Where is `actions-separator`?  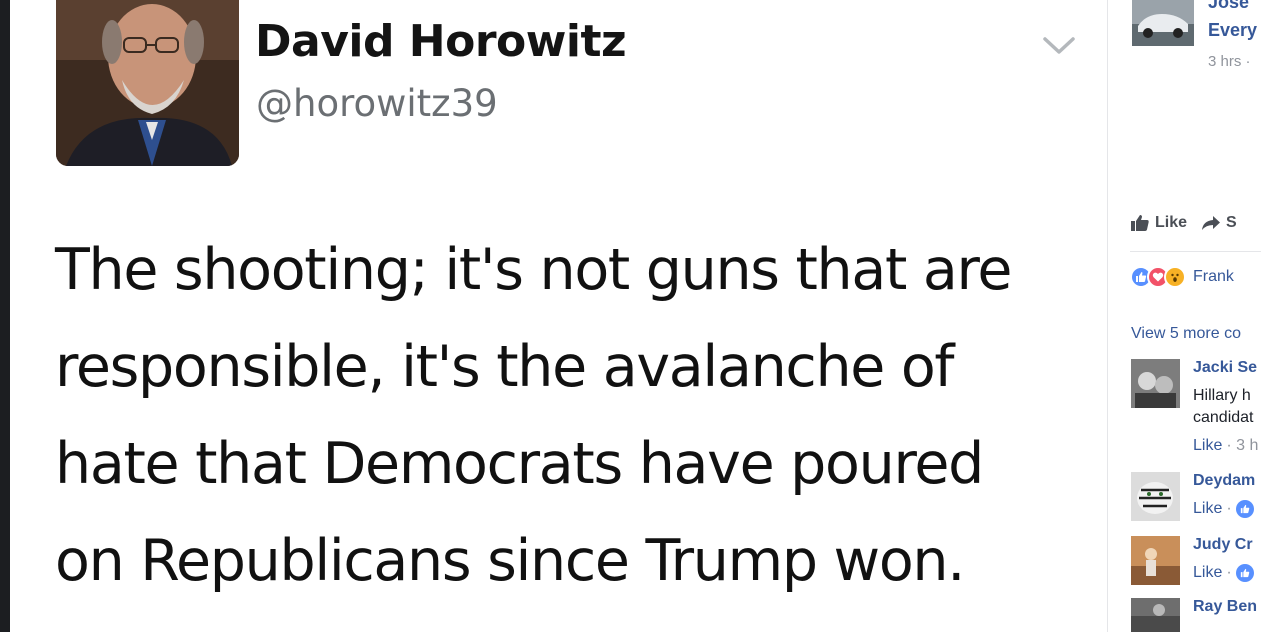
actions-separator is located at coordinates (1195, 251).